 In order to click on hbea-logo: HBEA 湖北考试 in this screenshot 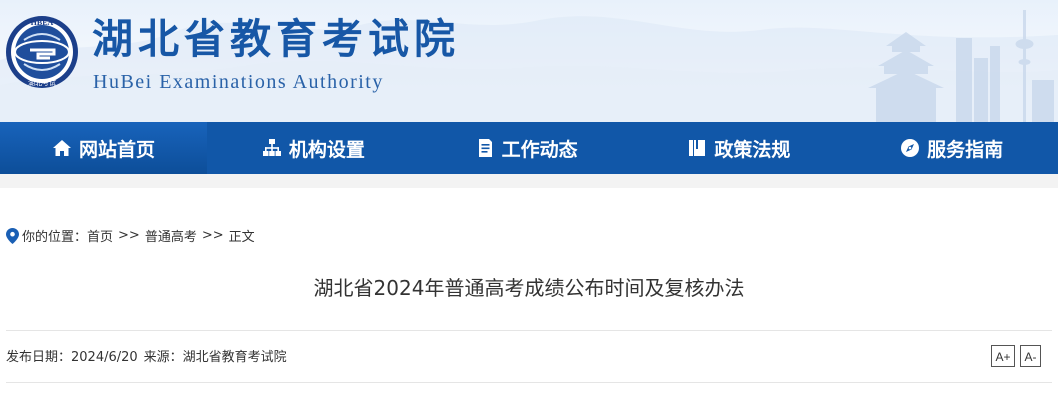, I will do `click(42, 52)`.